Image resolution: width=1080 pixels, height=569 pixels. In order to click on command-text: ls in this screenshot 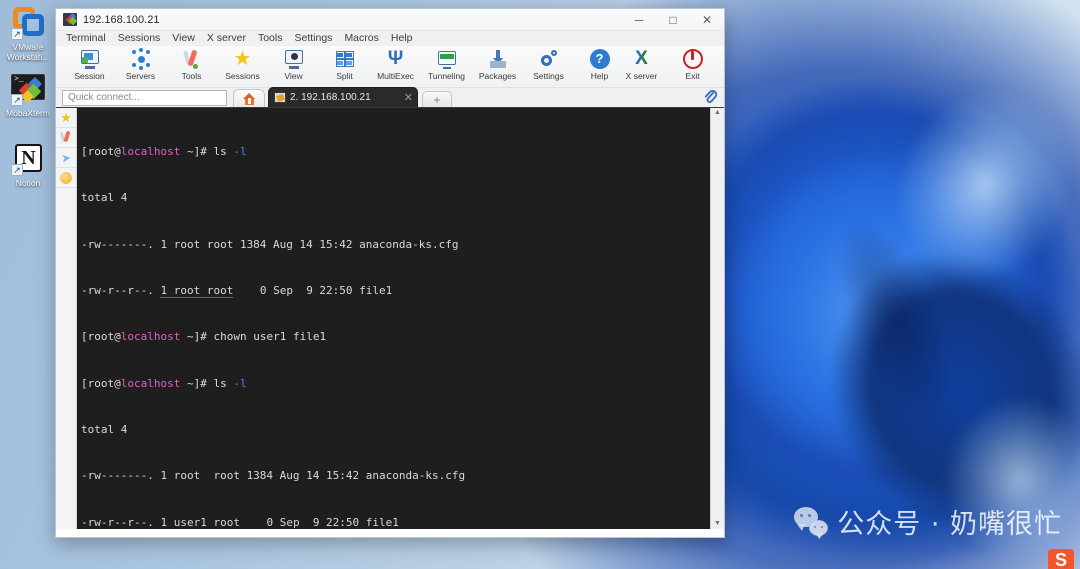, I will do `click(223, 151)`.